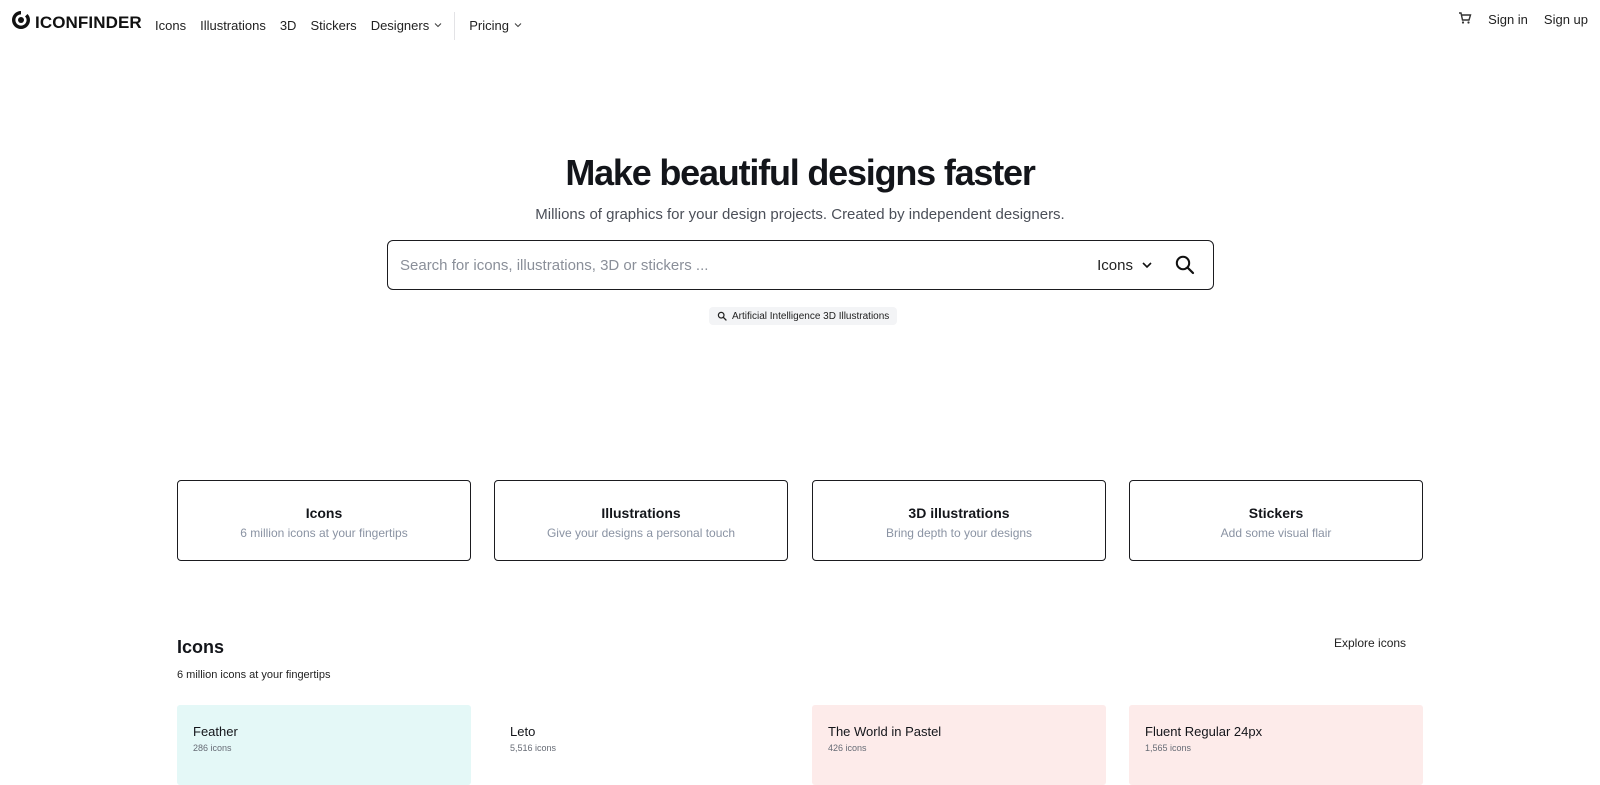 This screenshot has height=785, width=1600. Describe the element at coordinates (523, 731) in the screenshot. I see `icon-set-name: Leto` at that location.